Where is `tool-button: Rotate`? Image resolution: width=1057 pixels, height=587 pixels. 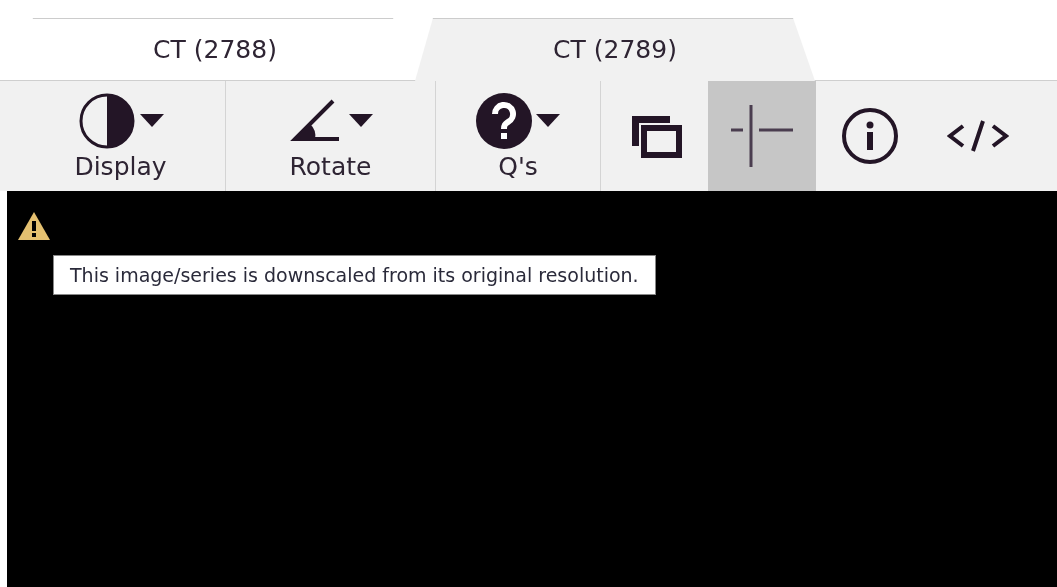
tool-button: Rotate is located at coordinates (330, 136).